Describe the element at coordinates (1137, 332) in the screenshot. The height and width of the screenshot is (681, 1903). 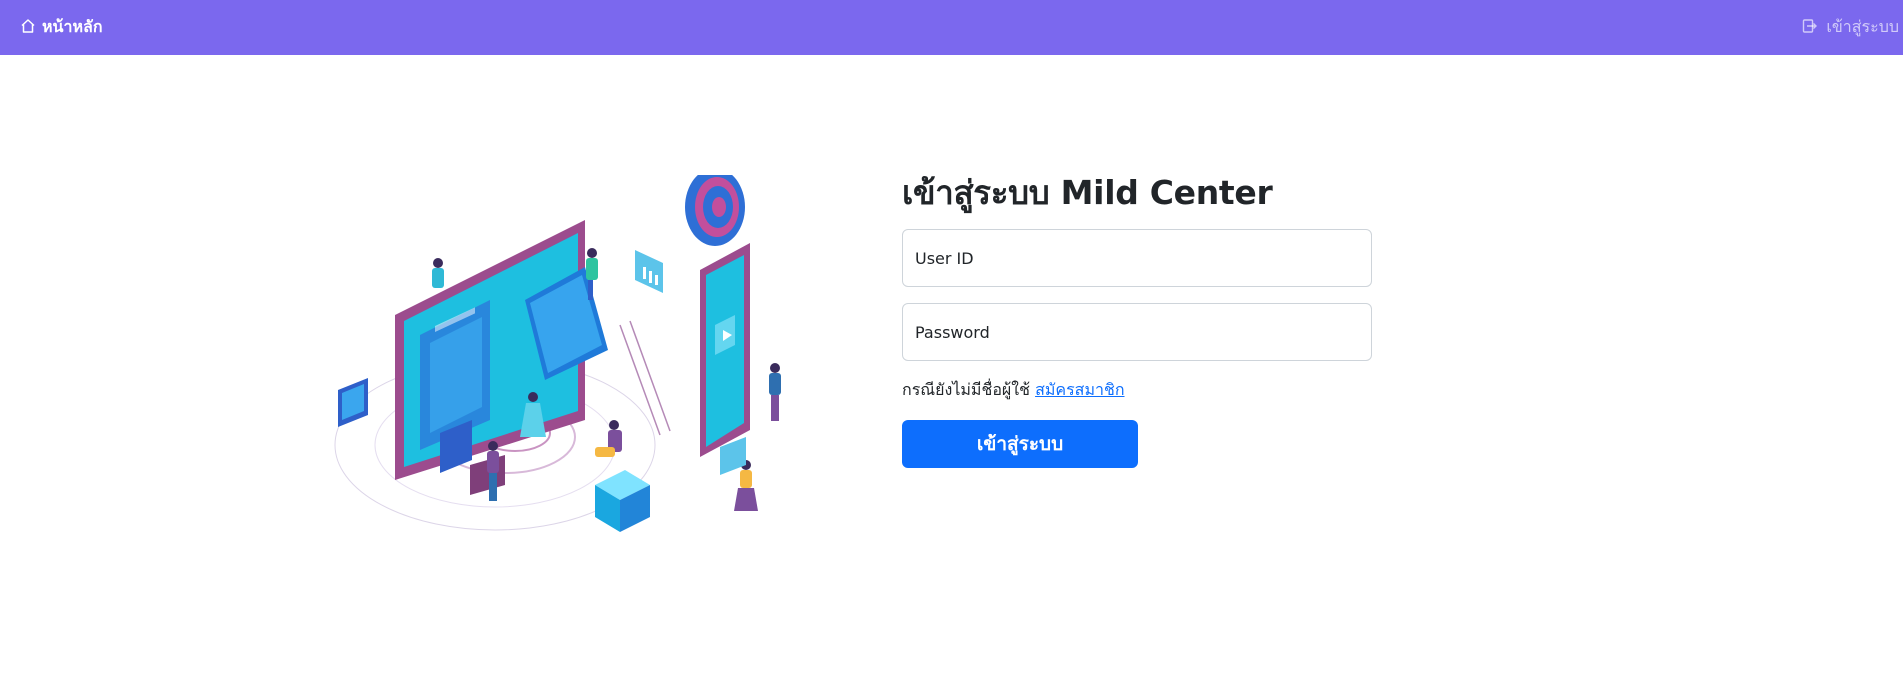
I see `password-input` at that location.